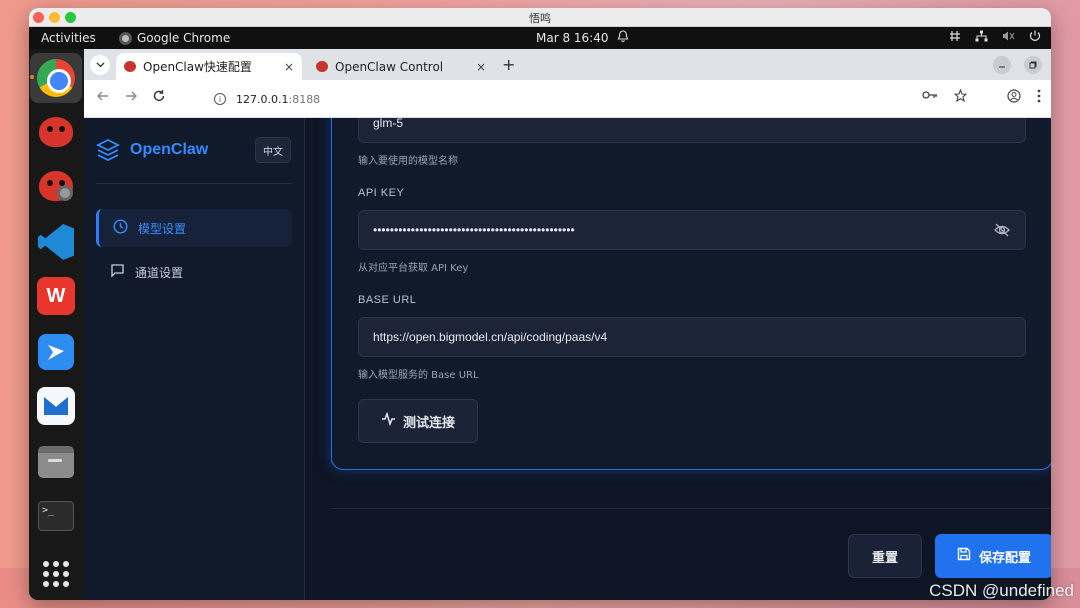 The width and height of the screenshot is (1080, 608). I want to click on site-info-icon: i, so click(220, 99).